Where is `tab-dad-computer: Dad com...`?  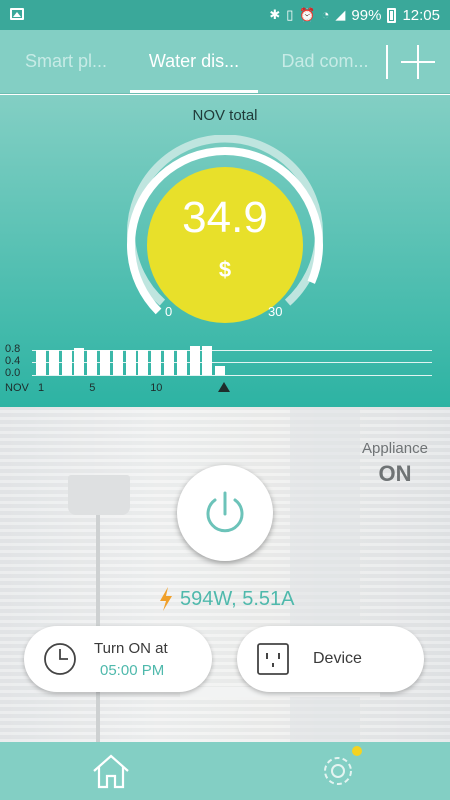
tab-dad-computer: Dad com... is located at coordinates (325, 62).